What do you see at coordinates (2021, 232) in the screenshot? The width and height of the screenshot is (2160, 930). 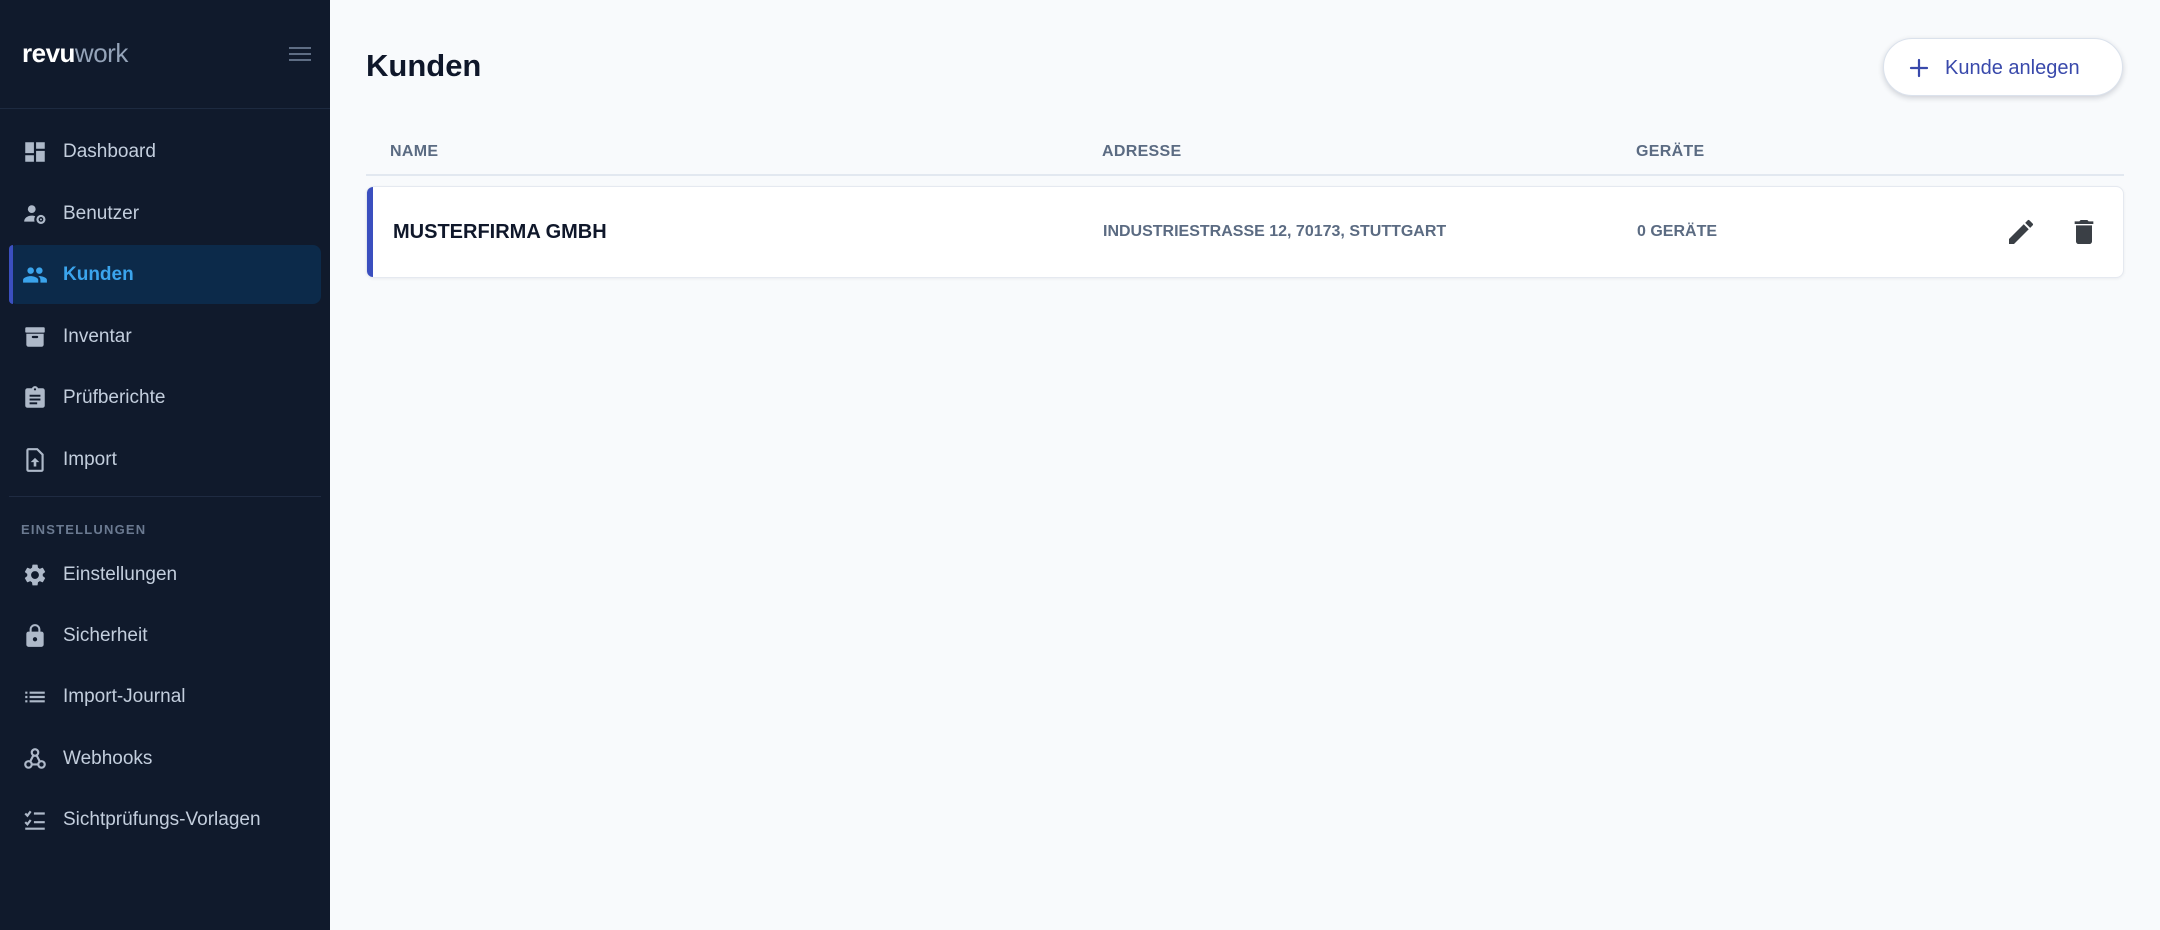 I see `edit-icon` at bounding box center [2021, 232].